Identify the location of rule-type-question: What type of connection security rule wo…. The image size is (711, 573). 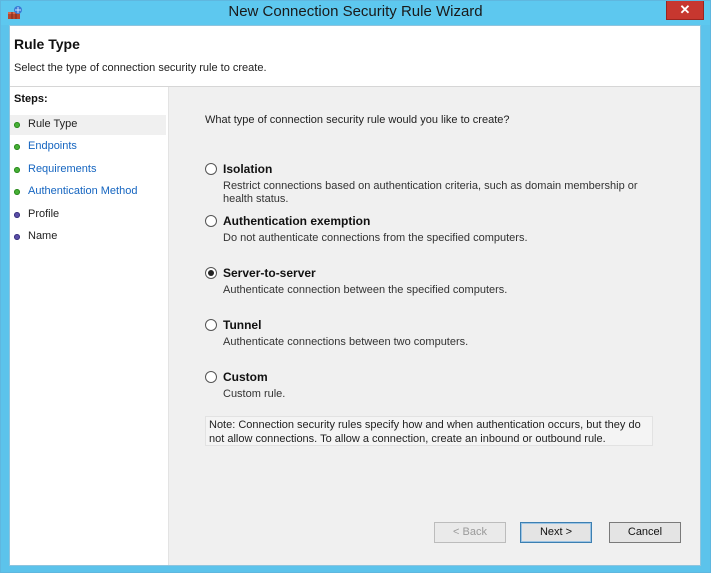
(357, 120).